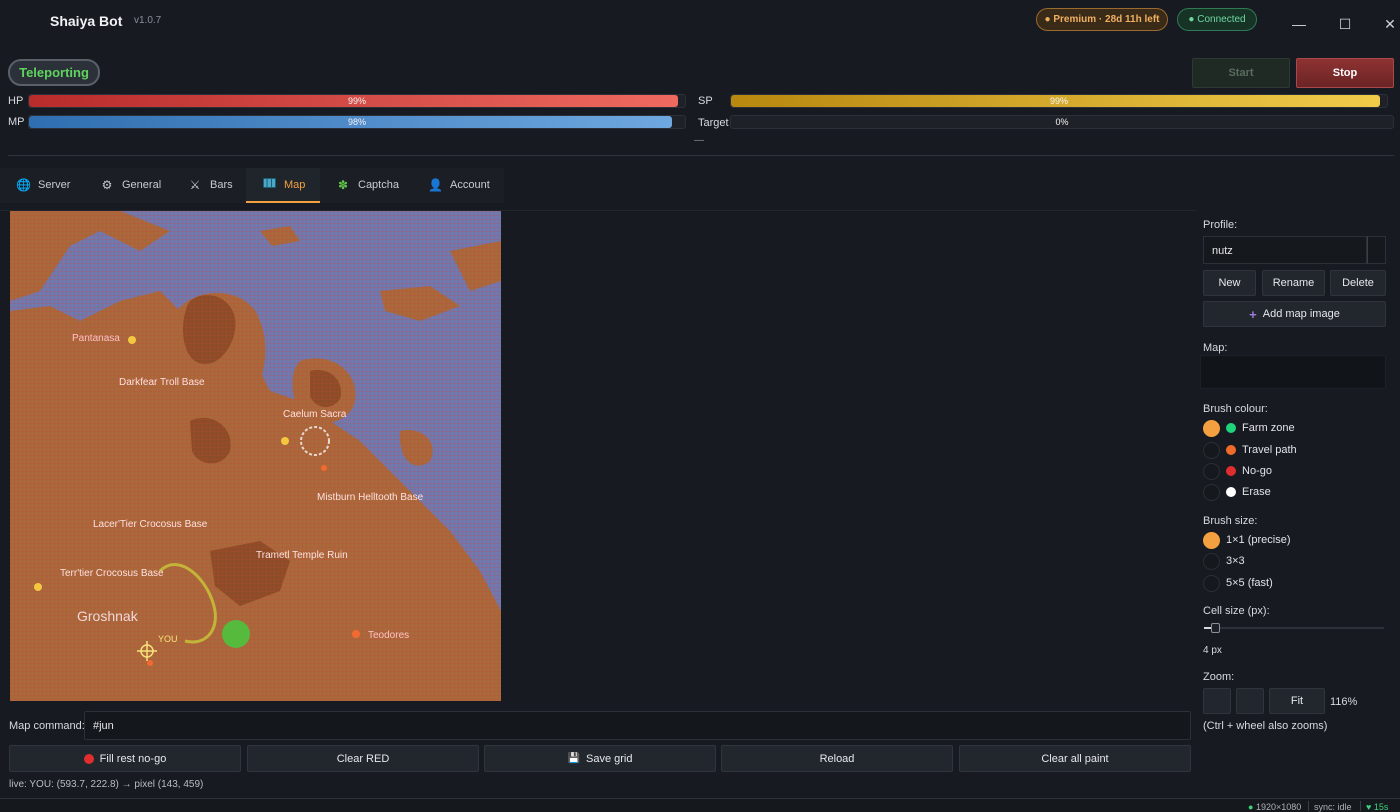 Image resolution: width=1400 pixels, height=812 pixels. Describe the element at coordinates (1293, 283) in the screenshot. I see `rename-profile-button: Rename` at that location.